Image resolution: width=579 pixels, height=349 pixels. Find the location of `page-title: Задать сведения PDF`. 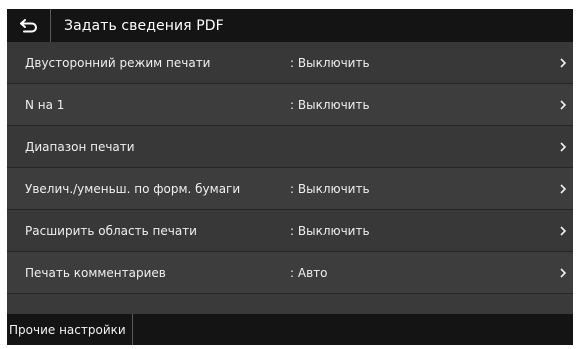

page-title: Задать сведения PDF is located at coordinates (144, 25).